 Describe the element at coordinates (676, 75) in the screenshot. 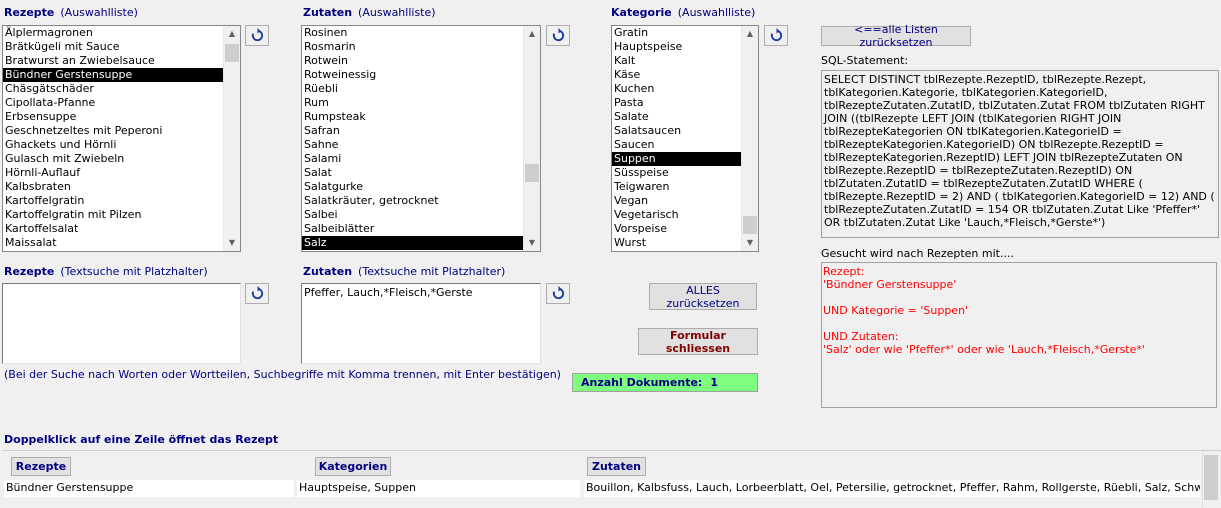

I see `list-item: Käse` at that location.